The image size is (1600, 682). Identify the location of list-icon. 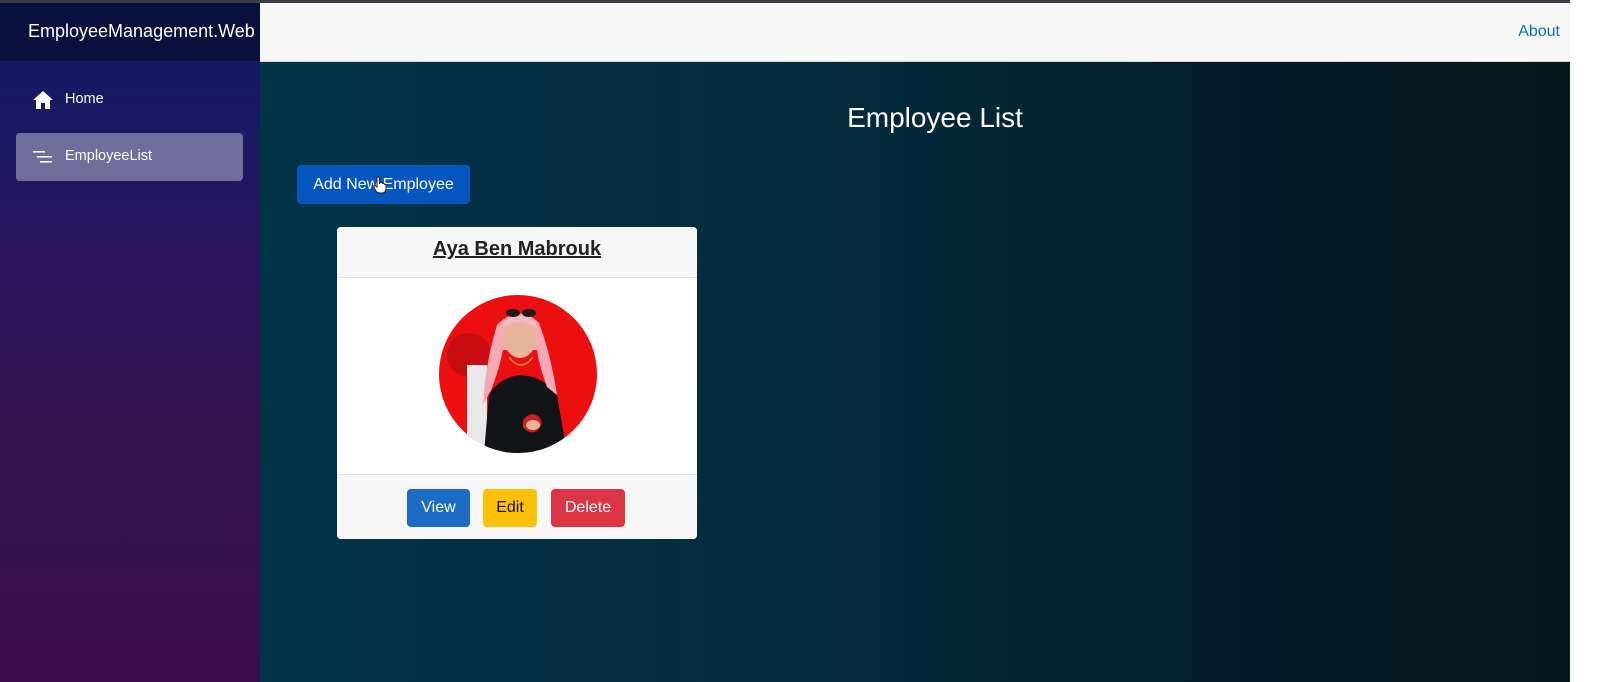
(42, 157).